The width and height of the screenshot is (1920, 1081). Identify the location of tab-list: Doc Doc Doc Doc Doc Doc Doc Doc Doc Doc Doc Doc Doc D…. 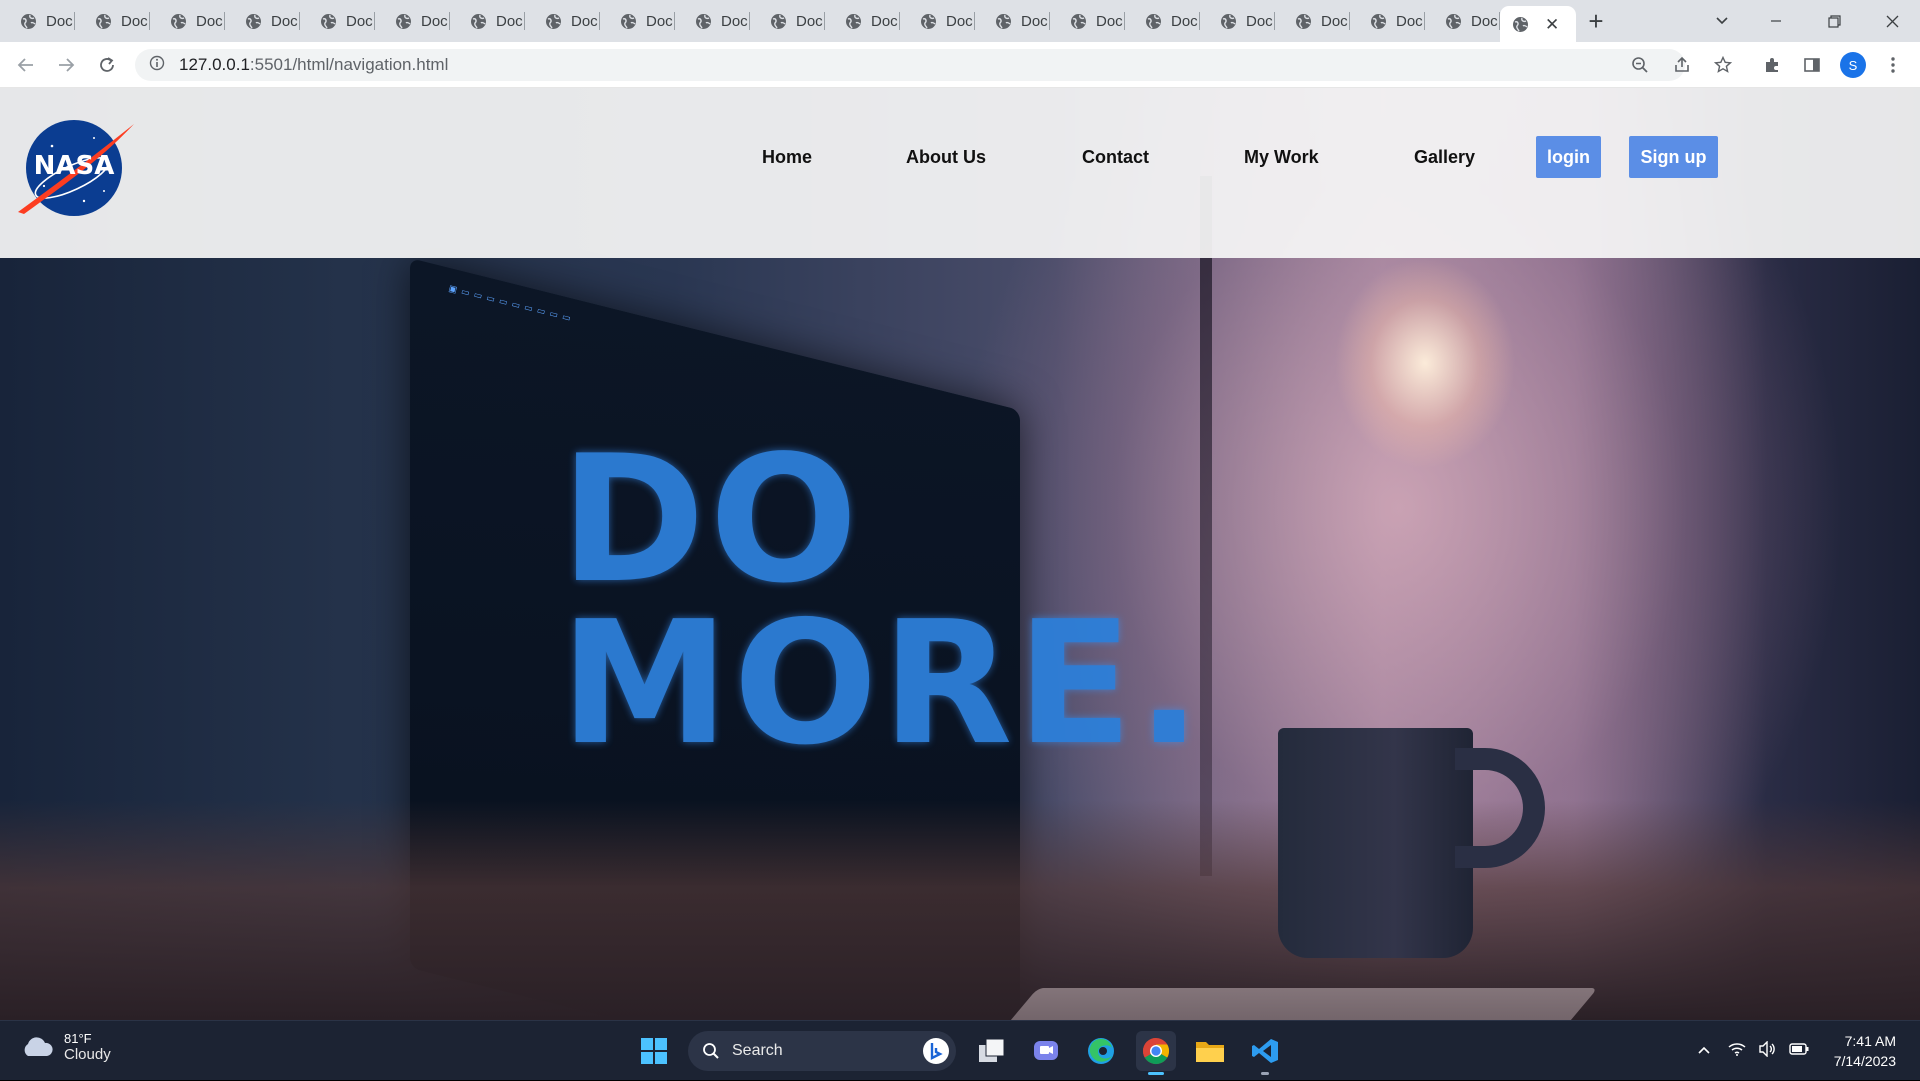
(788, 21).